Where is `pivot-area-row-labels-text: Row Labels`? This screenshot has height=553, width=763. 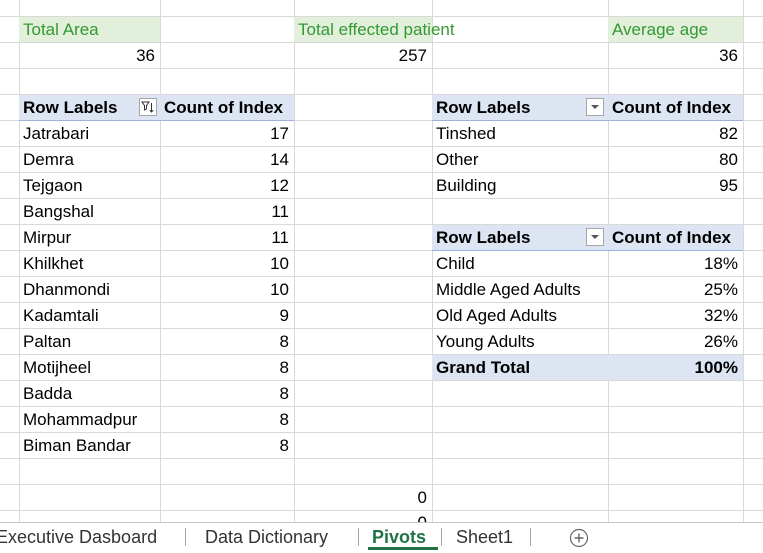
pivot-area-row-labels-text: Row Labels is located at coordinates (70, 107).